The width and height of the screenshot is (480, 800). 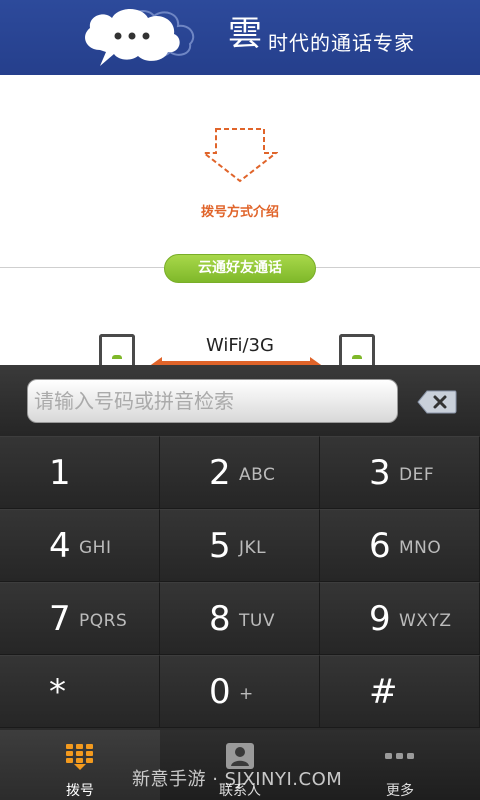 What do you see at coordinates (400, 691) in the screenshot?
I see `key-hash: #` at bounding box center [400, 691].